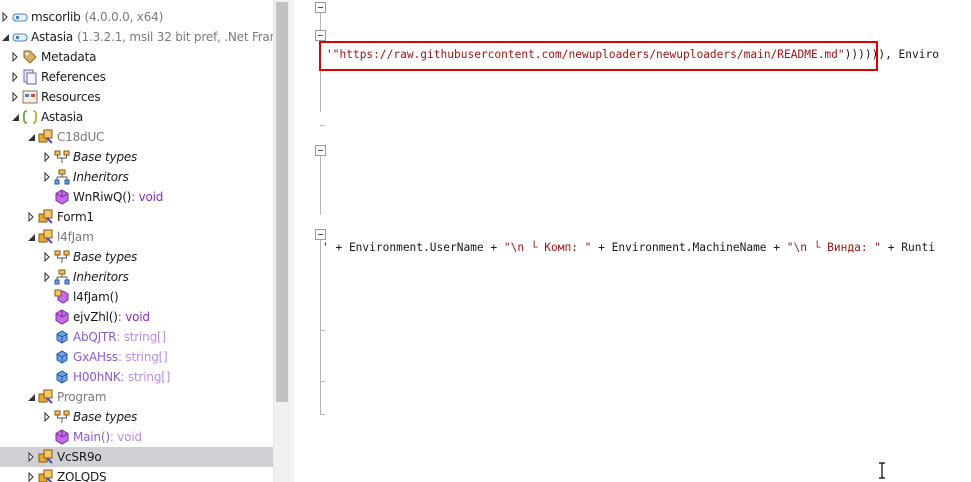 The height and width of the screenshot is (482, 971). I want to click on tree-node-label: Program, so click(82, 397).